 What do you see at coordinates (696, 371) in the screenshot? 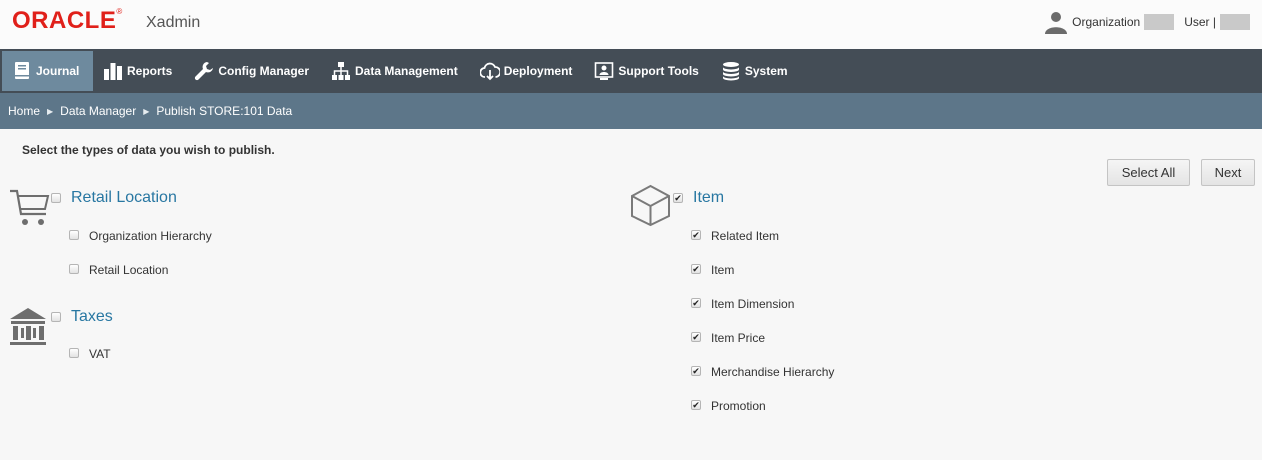
I see `checkbox-merchandise-hierarchy: ✔` at bounding box center [696, 371].